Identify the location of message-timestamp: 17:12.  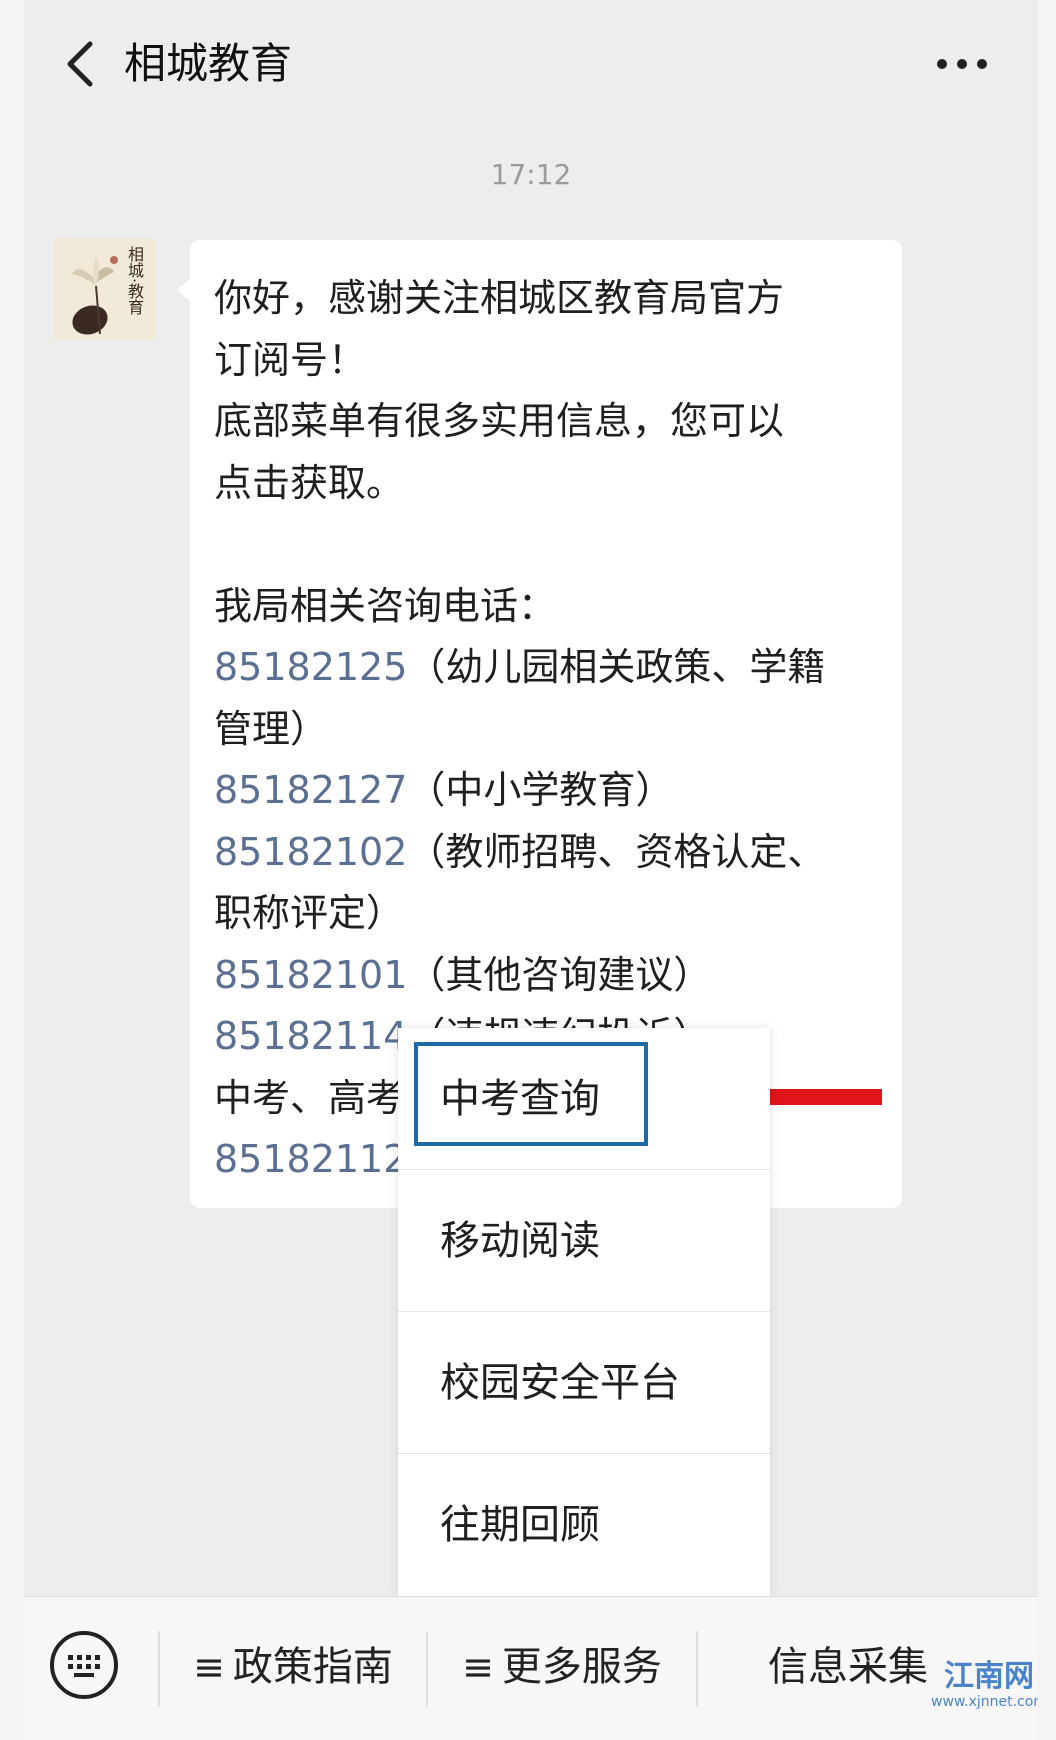
(531, 174).